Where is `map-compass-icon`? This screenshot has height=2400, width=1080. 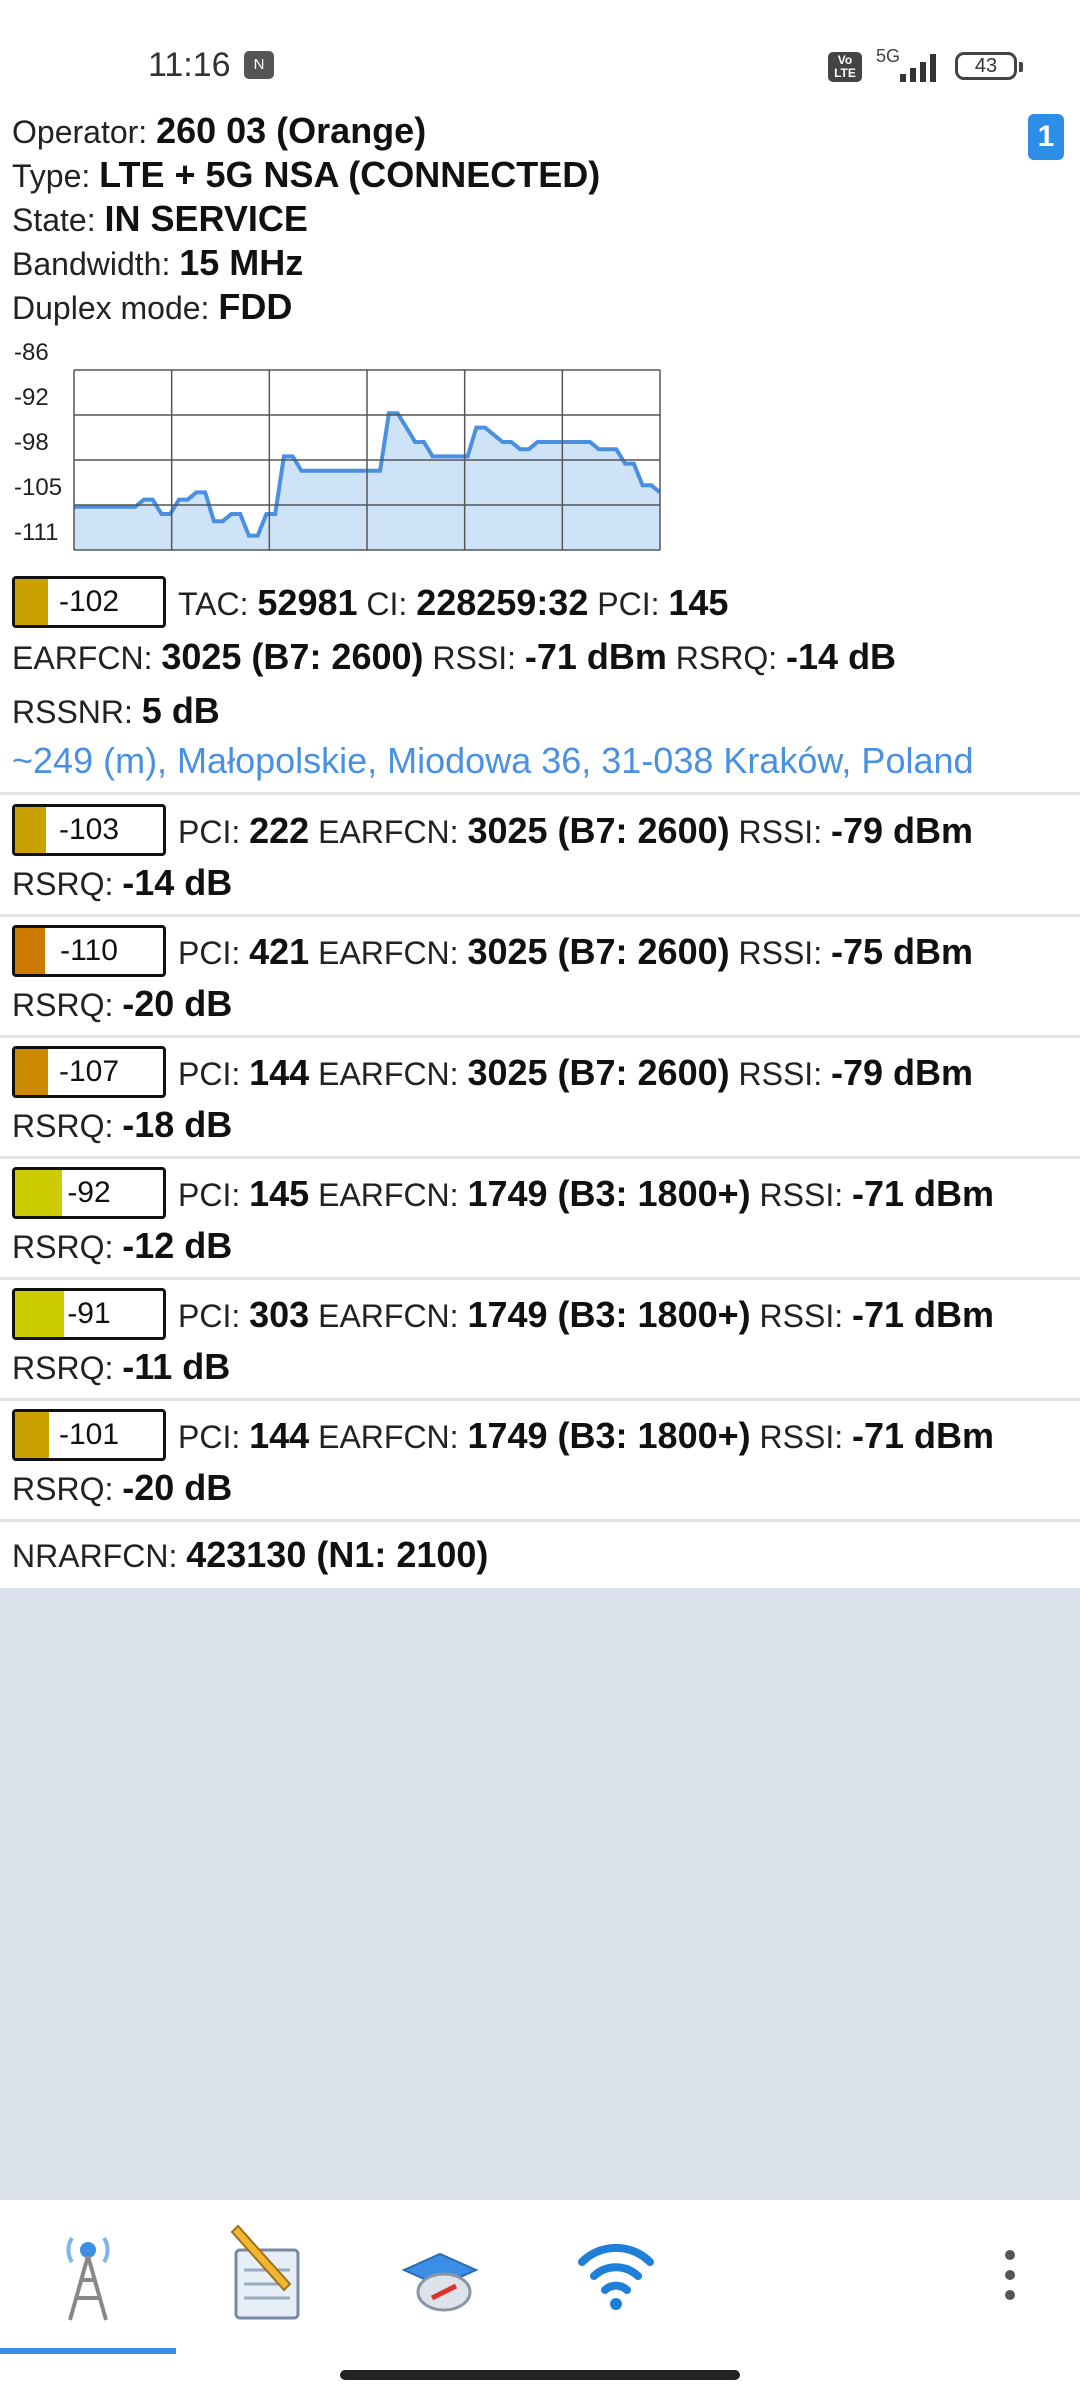
map-compass-icon is located at coordinates (440, 2275).